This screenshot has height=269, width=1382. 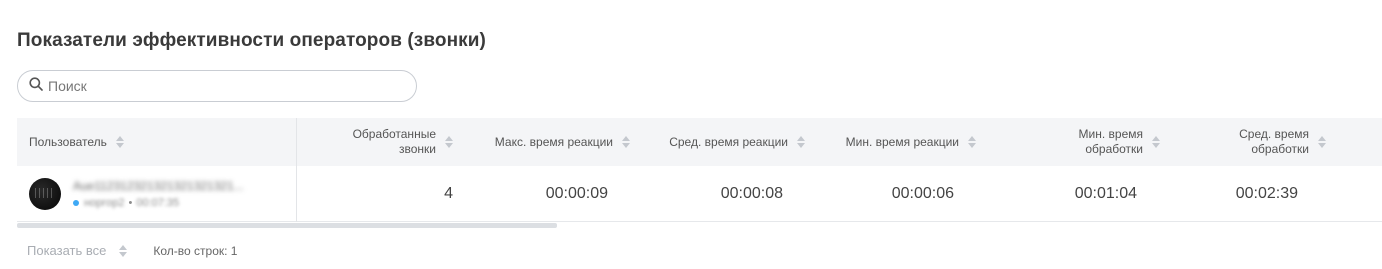 I want to click on column-header-min-reaction: Мин. время реакции, so click(x=902, y=142).